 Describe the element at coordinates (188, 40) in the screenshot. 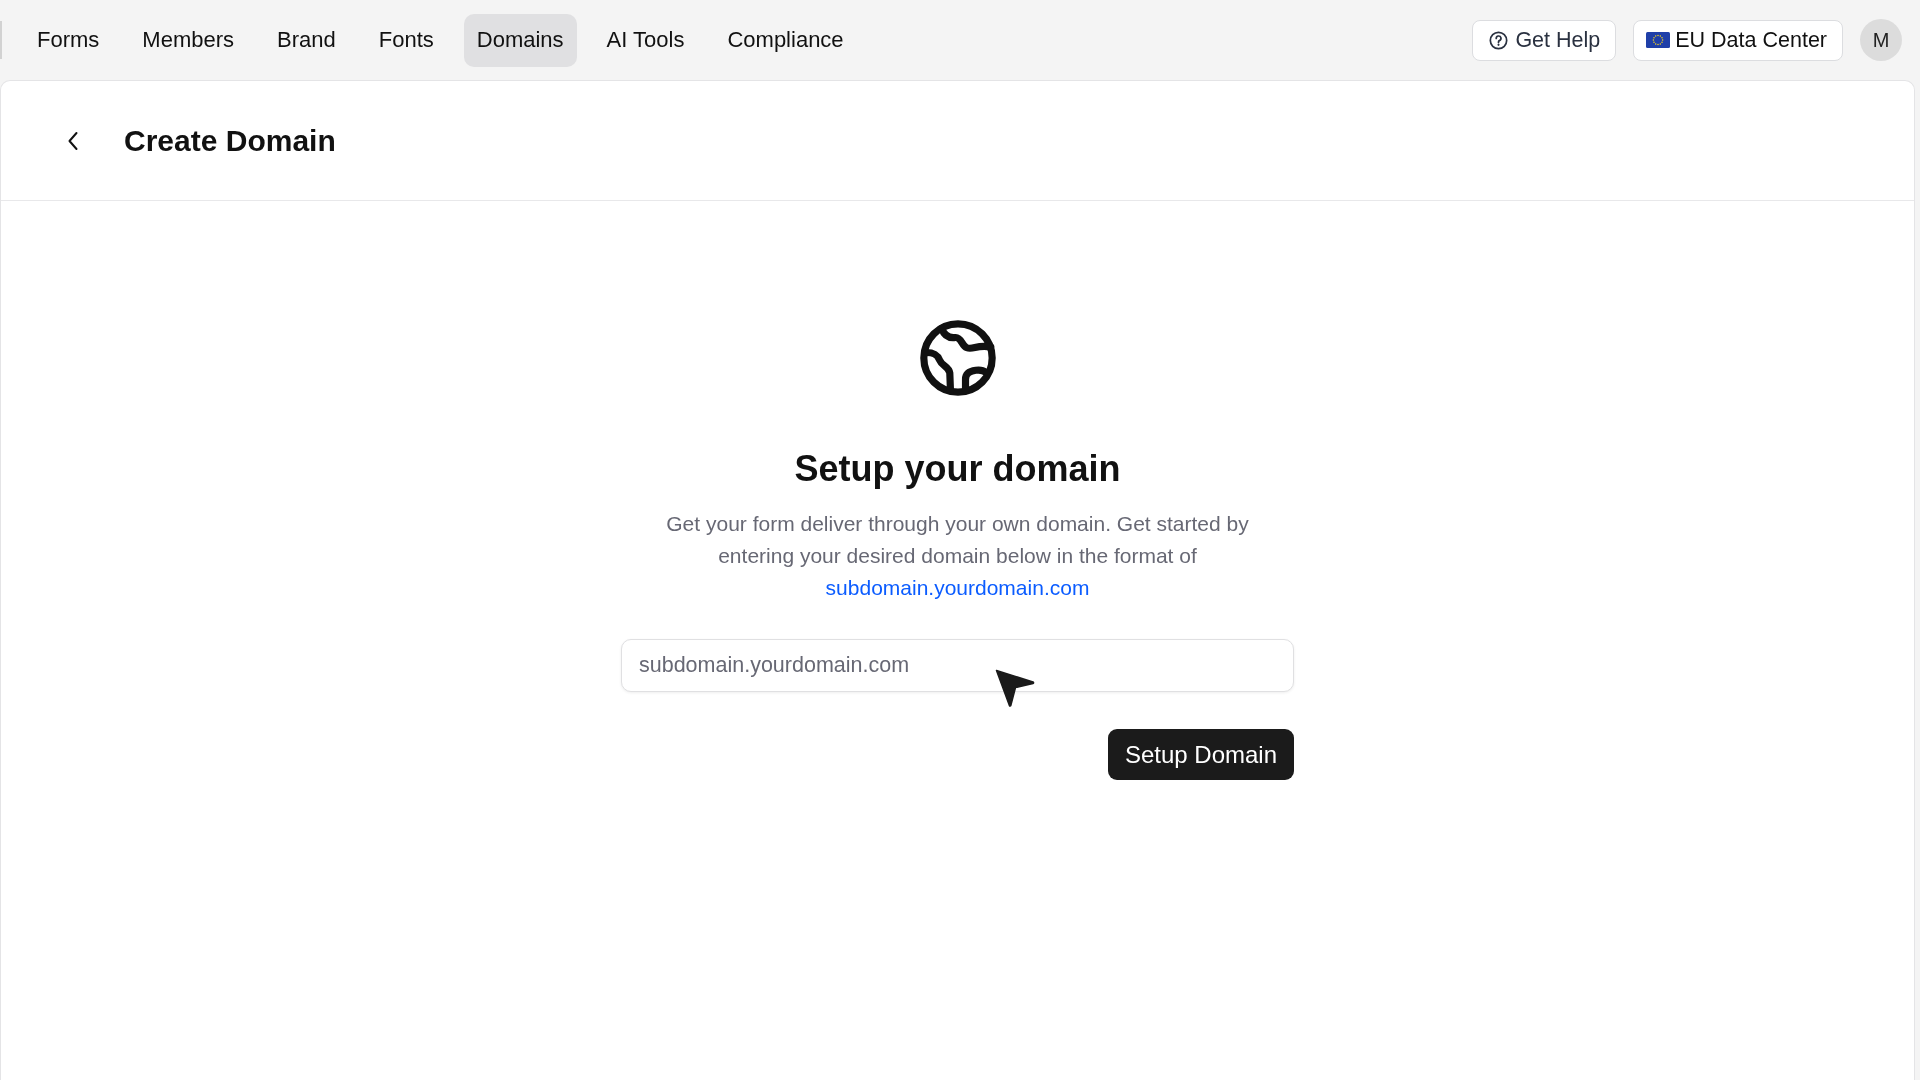

I see `nav-tab: Members` at that location.